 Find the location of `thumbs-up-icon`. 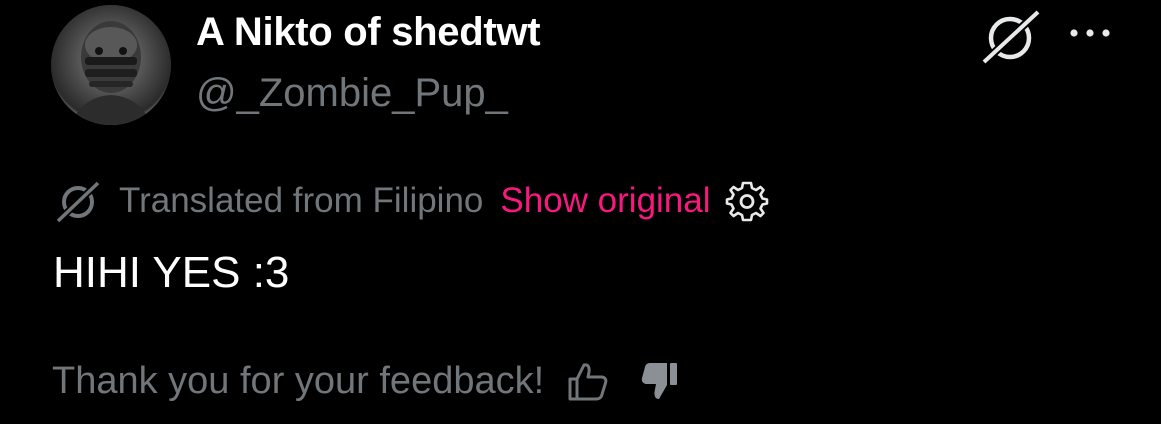

thumbs-up-icon is located at coordinates (588, 381).